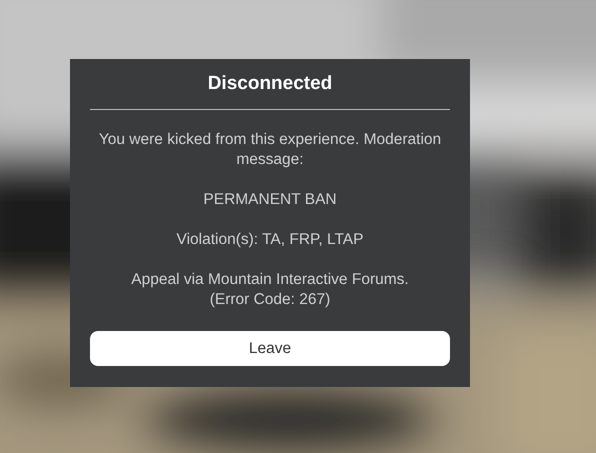 This screenshot has width=596, height=453. Describe the element at coordinates (270, 240) in the screenshot. I see `message-text: Violation(s): TA, FRP, LTAP` at that location.